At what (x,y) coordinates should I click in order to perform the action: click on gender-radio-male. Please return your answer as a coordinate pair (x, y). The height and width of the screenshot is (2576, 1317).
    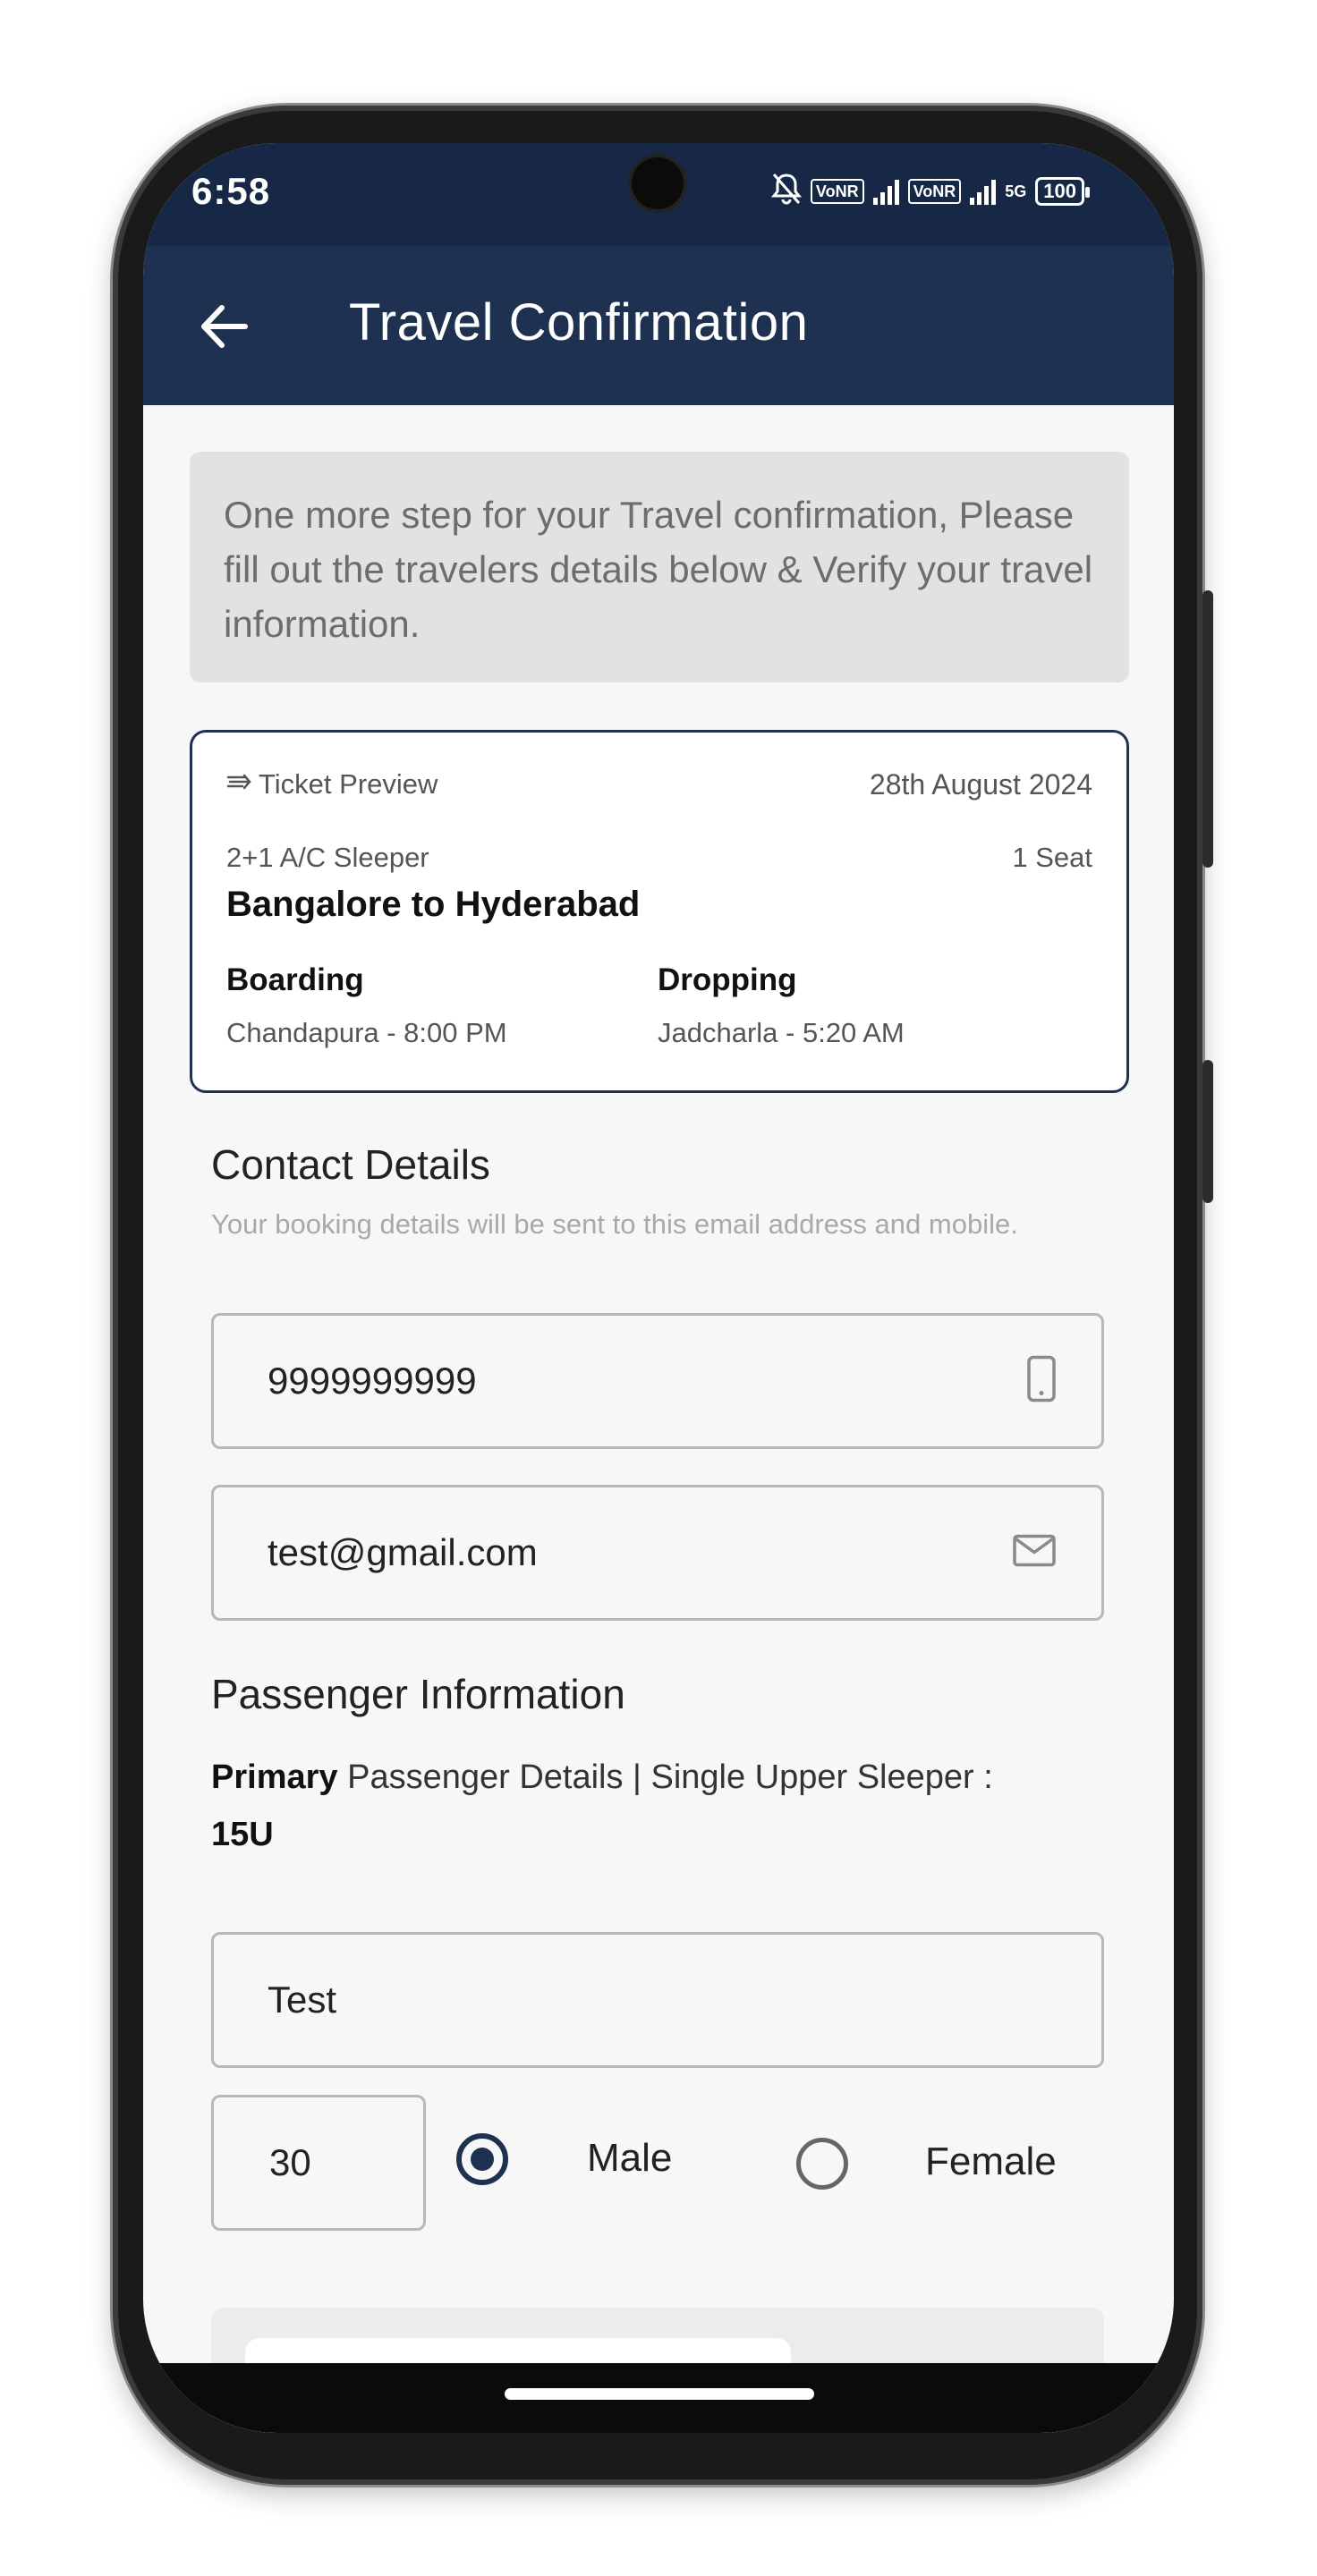
    Looking at the image, I should click on (482, 2159).